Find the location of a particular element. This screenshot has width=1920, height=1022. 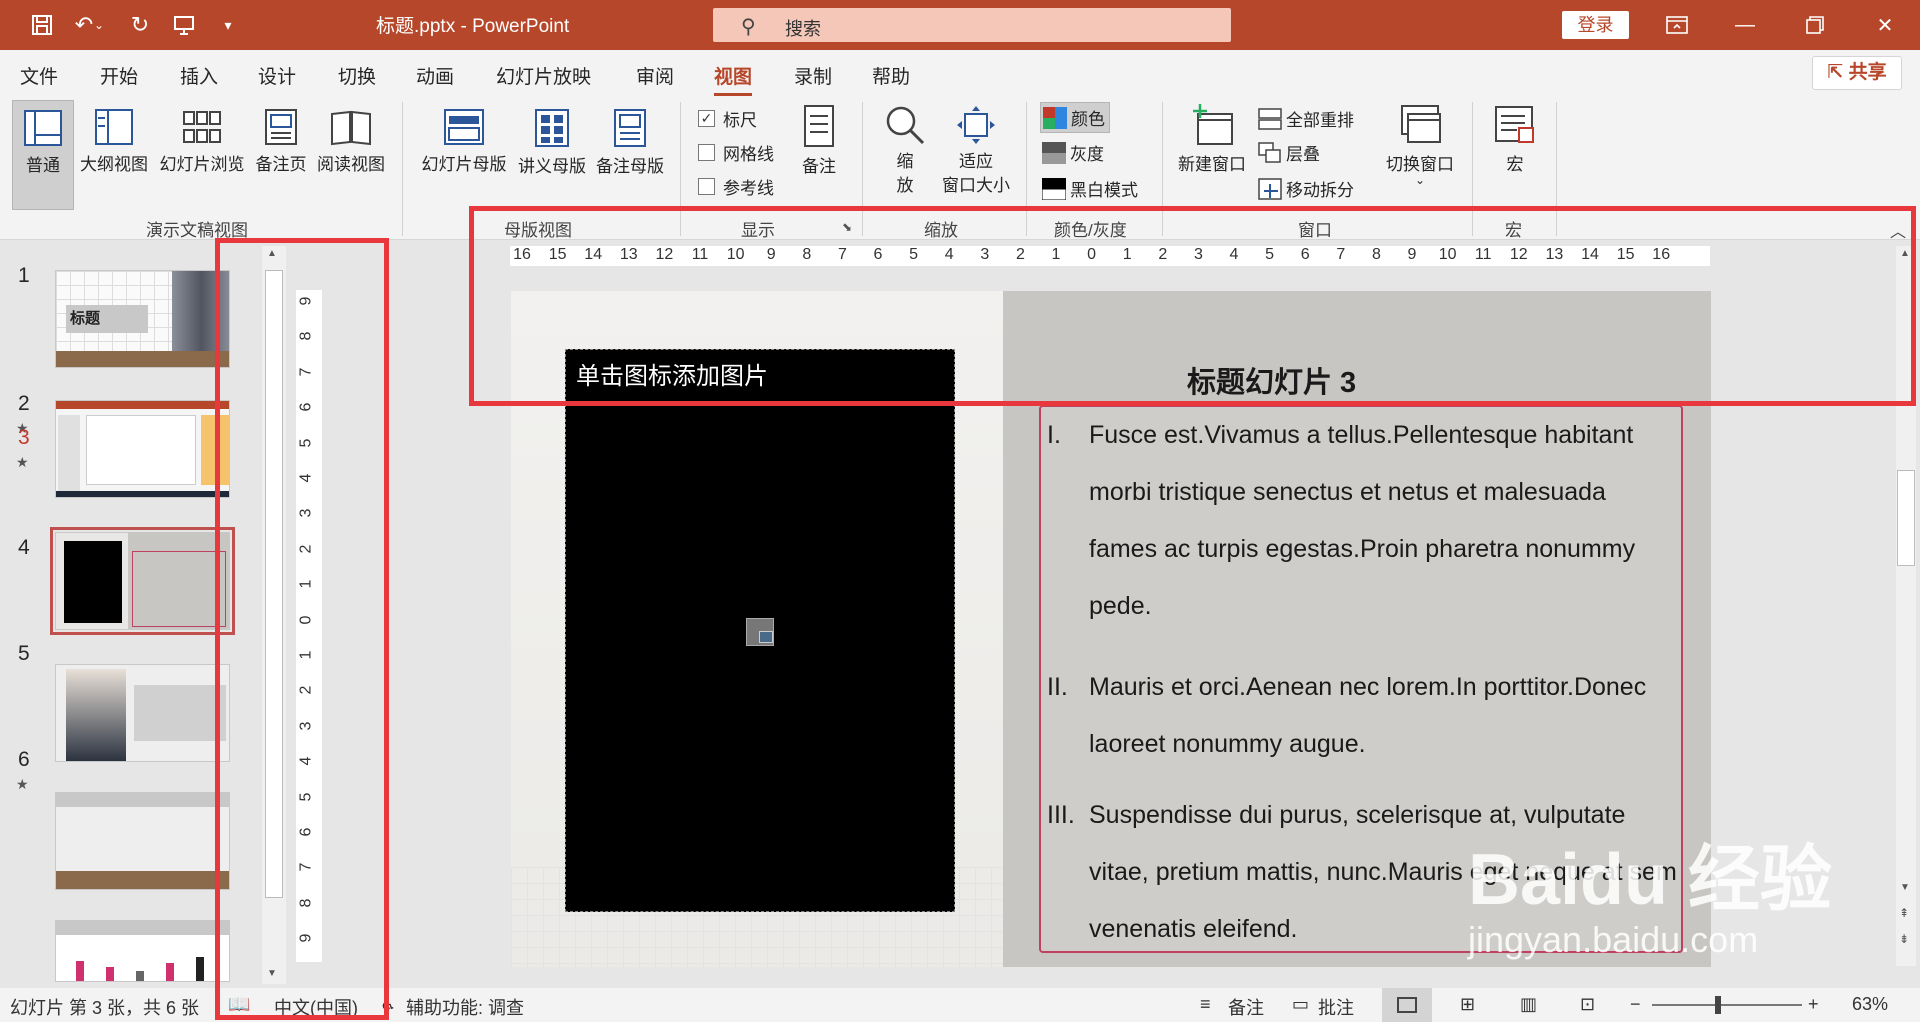

outline-view-button: 大纲视图 is located at coordinates (114, 141).